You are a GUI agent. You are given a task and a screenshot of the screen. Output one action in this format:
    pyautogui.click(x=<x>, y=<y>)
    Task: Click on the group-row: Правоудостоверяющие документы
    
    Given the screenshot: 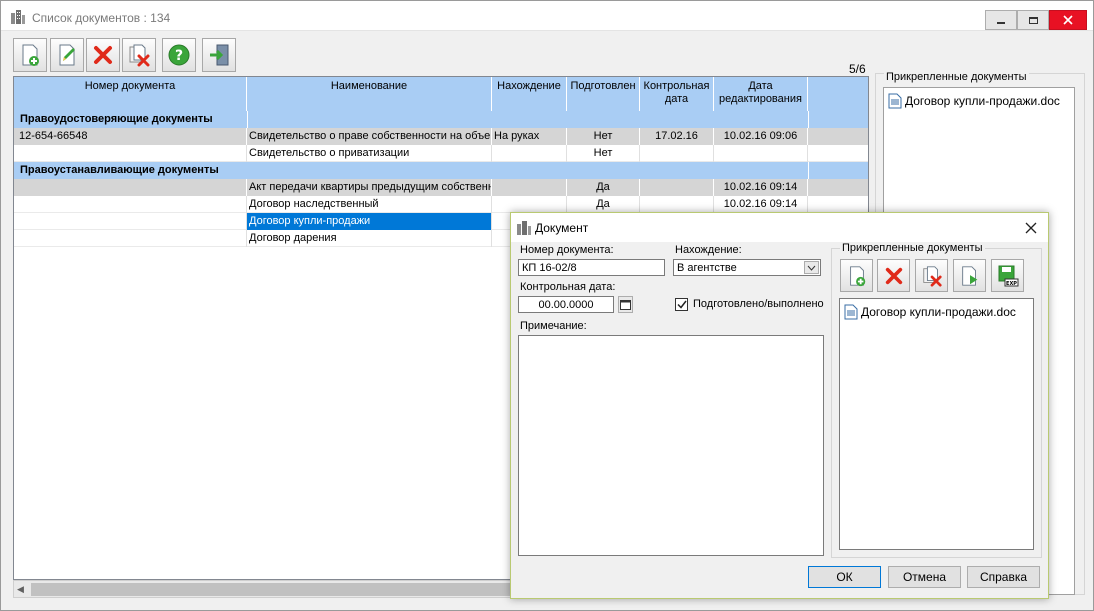 What is the action you would take?
    pyautogui.click(x=441, y=119)
    